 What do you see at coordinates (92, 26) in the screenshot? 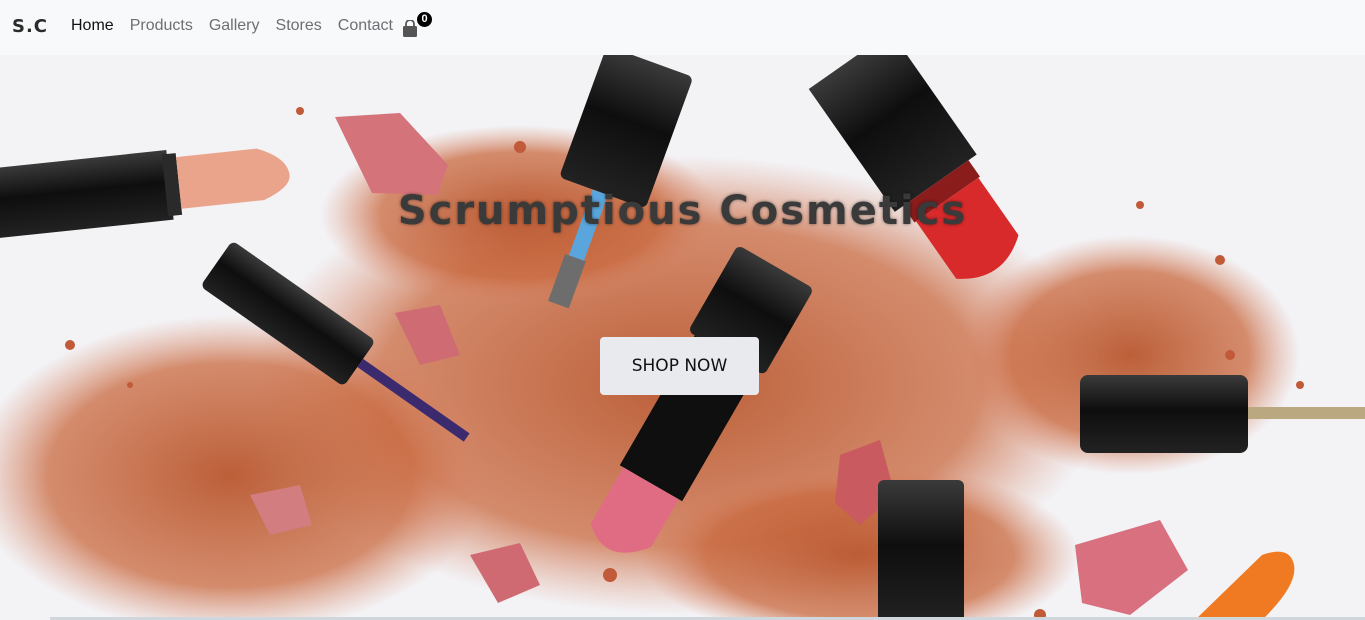
I see `nav-link-home: Home` at bounding box center [92, 26].